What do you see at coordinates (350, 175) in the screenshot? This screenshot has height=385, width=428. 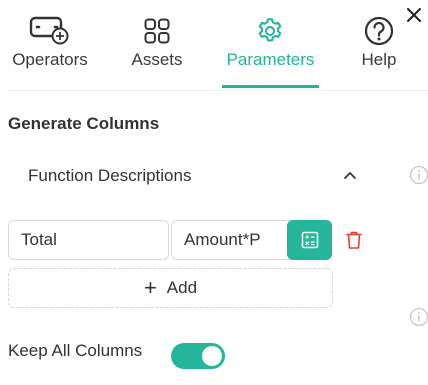 I see `chevron-up-icon` at bounding box center [350, 175].